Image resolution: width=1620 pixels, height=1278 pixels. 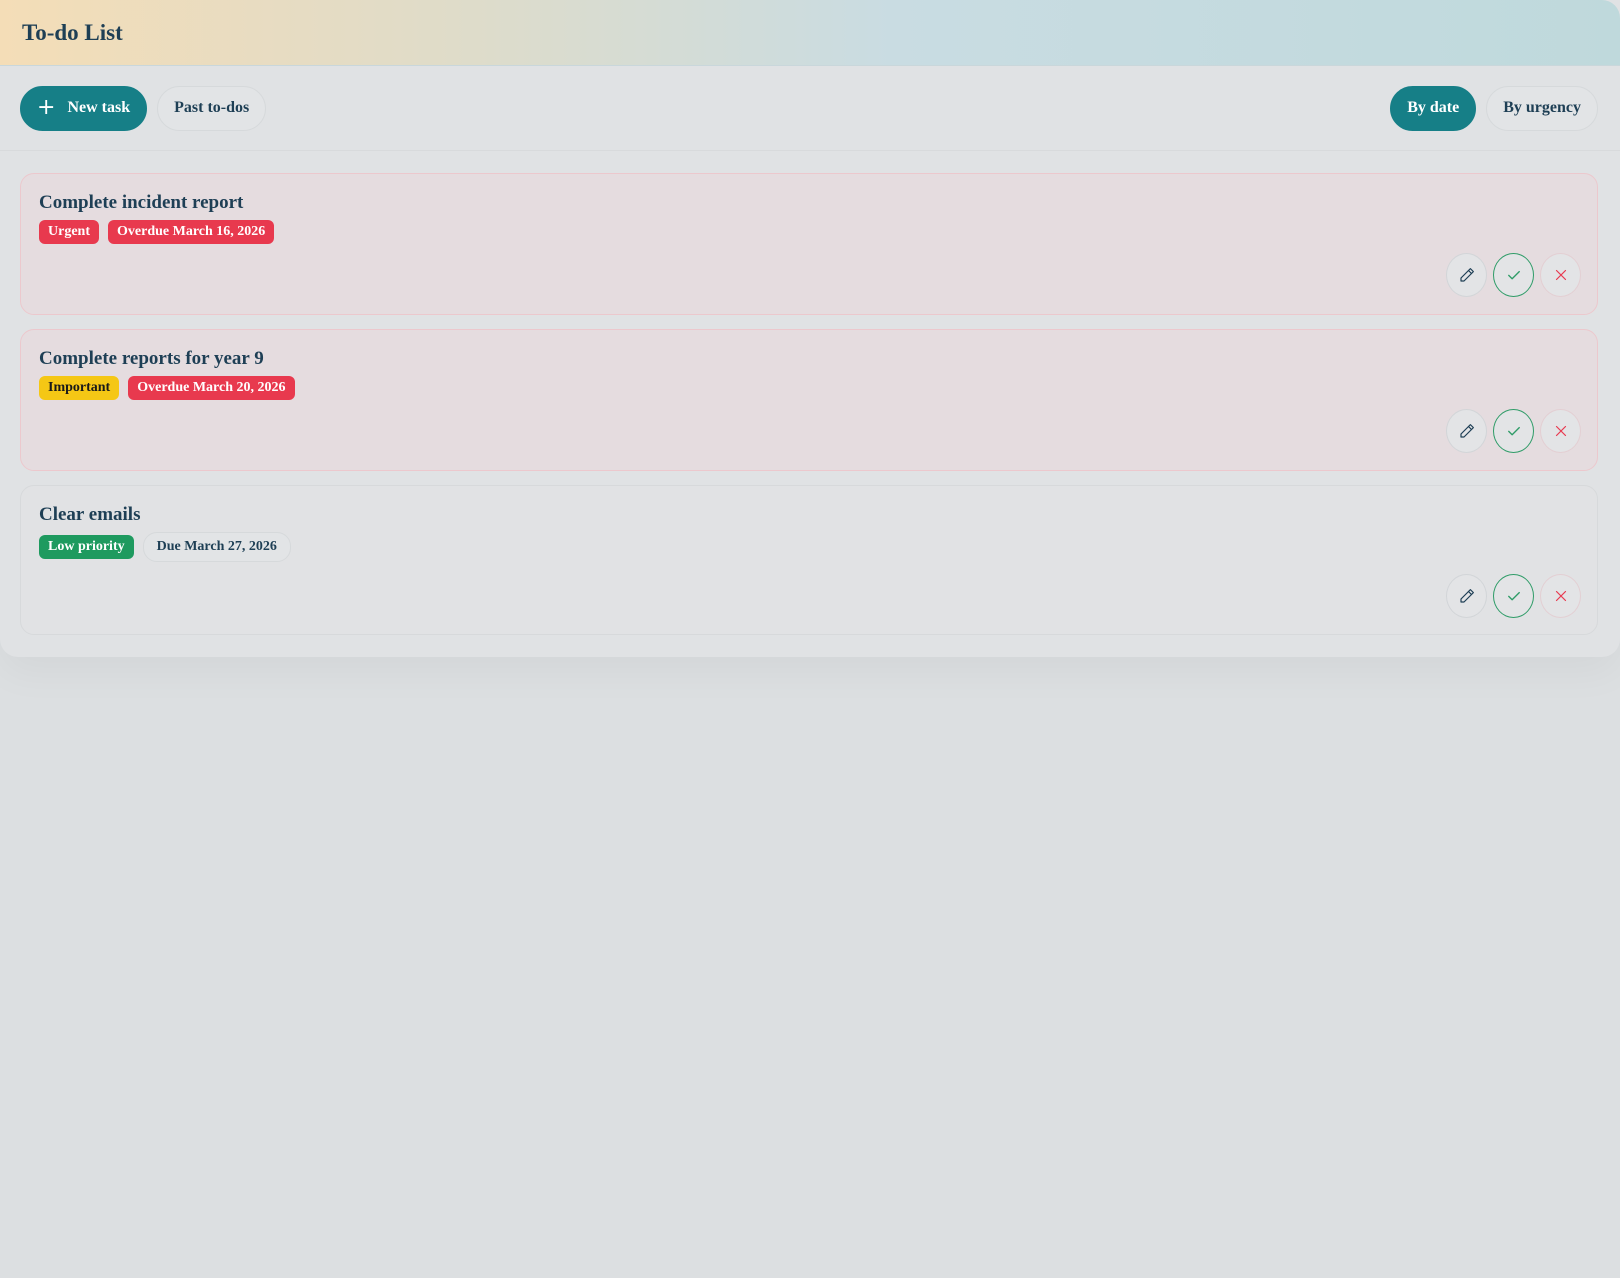 What do you see at coordinates (72, 32) in the screenshot?
I see `page-title: To-do List` at bounding box center [72, 32].